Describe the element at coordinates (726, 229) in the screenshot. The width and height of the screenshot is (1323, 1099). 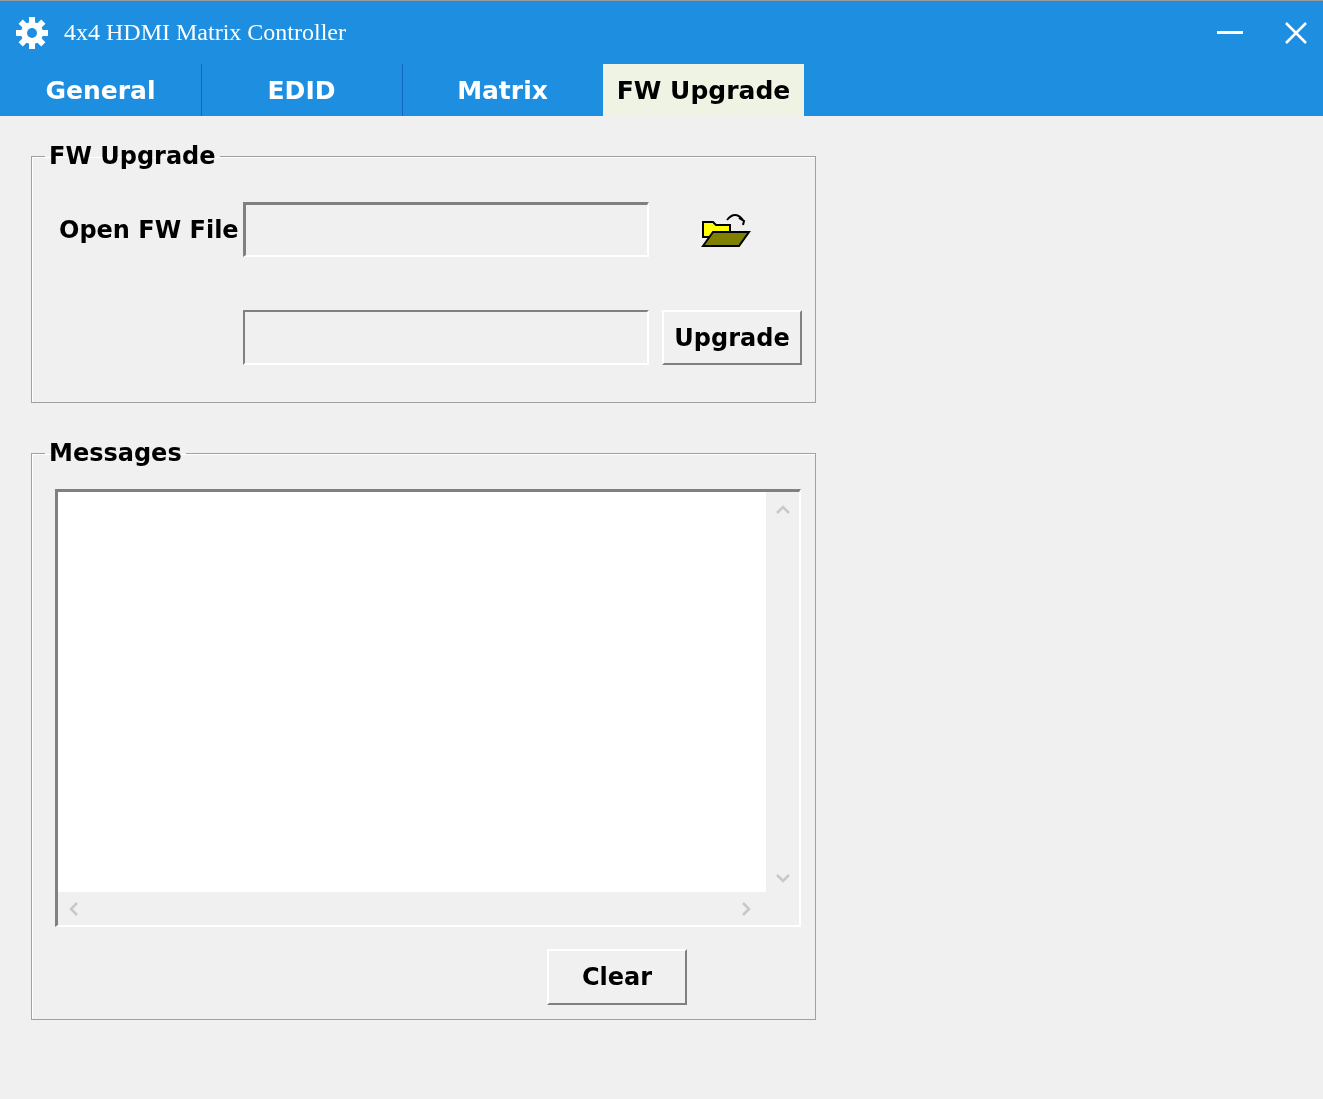
I see `open-folder-icon` at that location.